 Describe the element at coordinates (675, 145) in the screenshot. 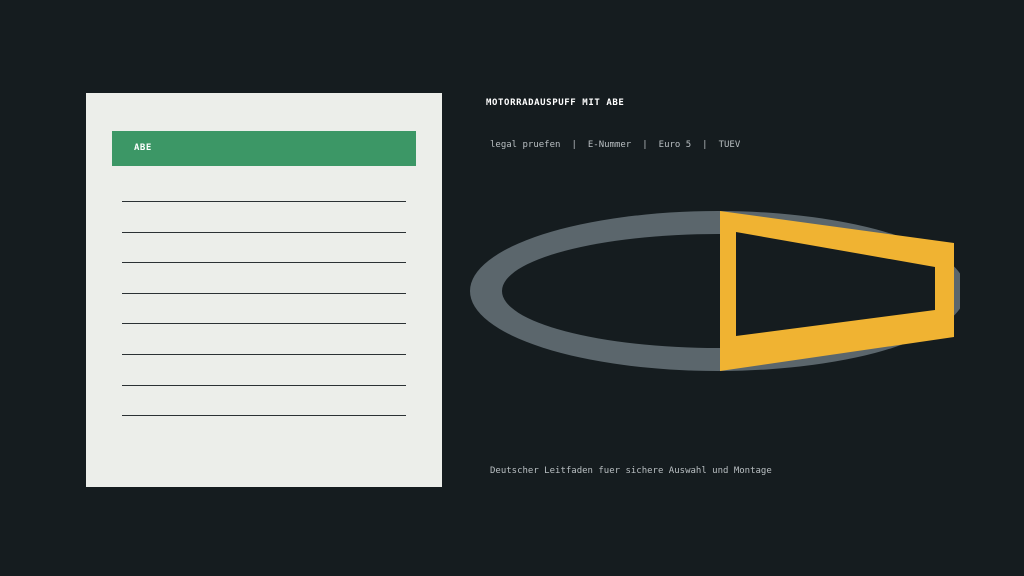

I see `tag-item: Euro 5` at that location.